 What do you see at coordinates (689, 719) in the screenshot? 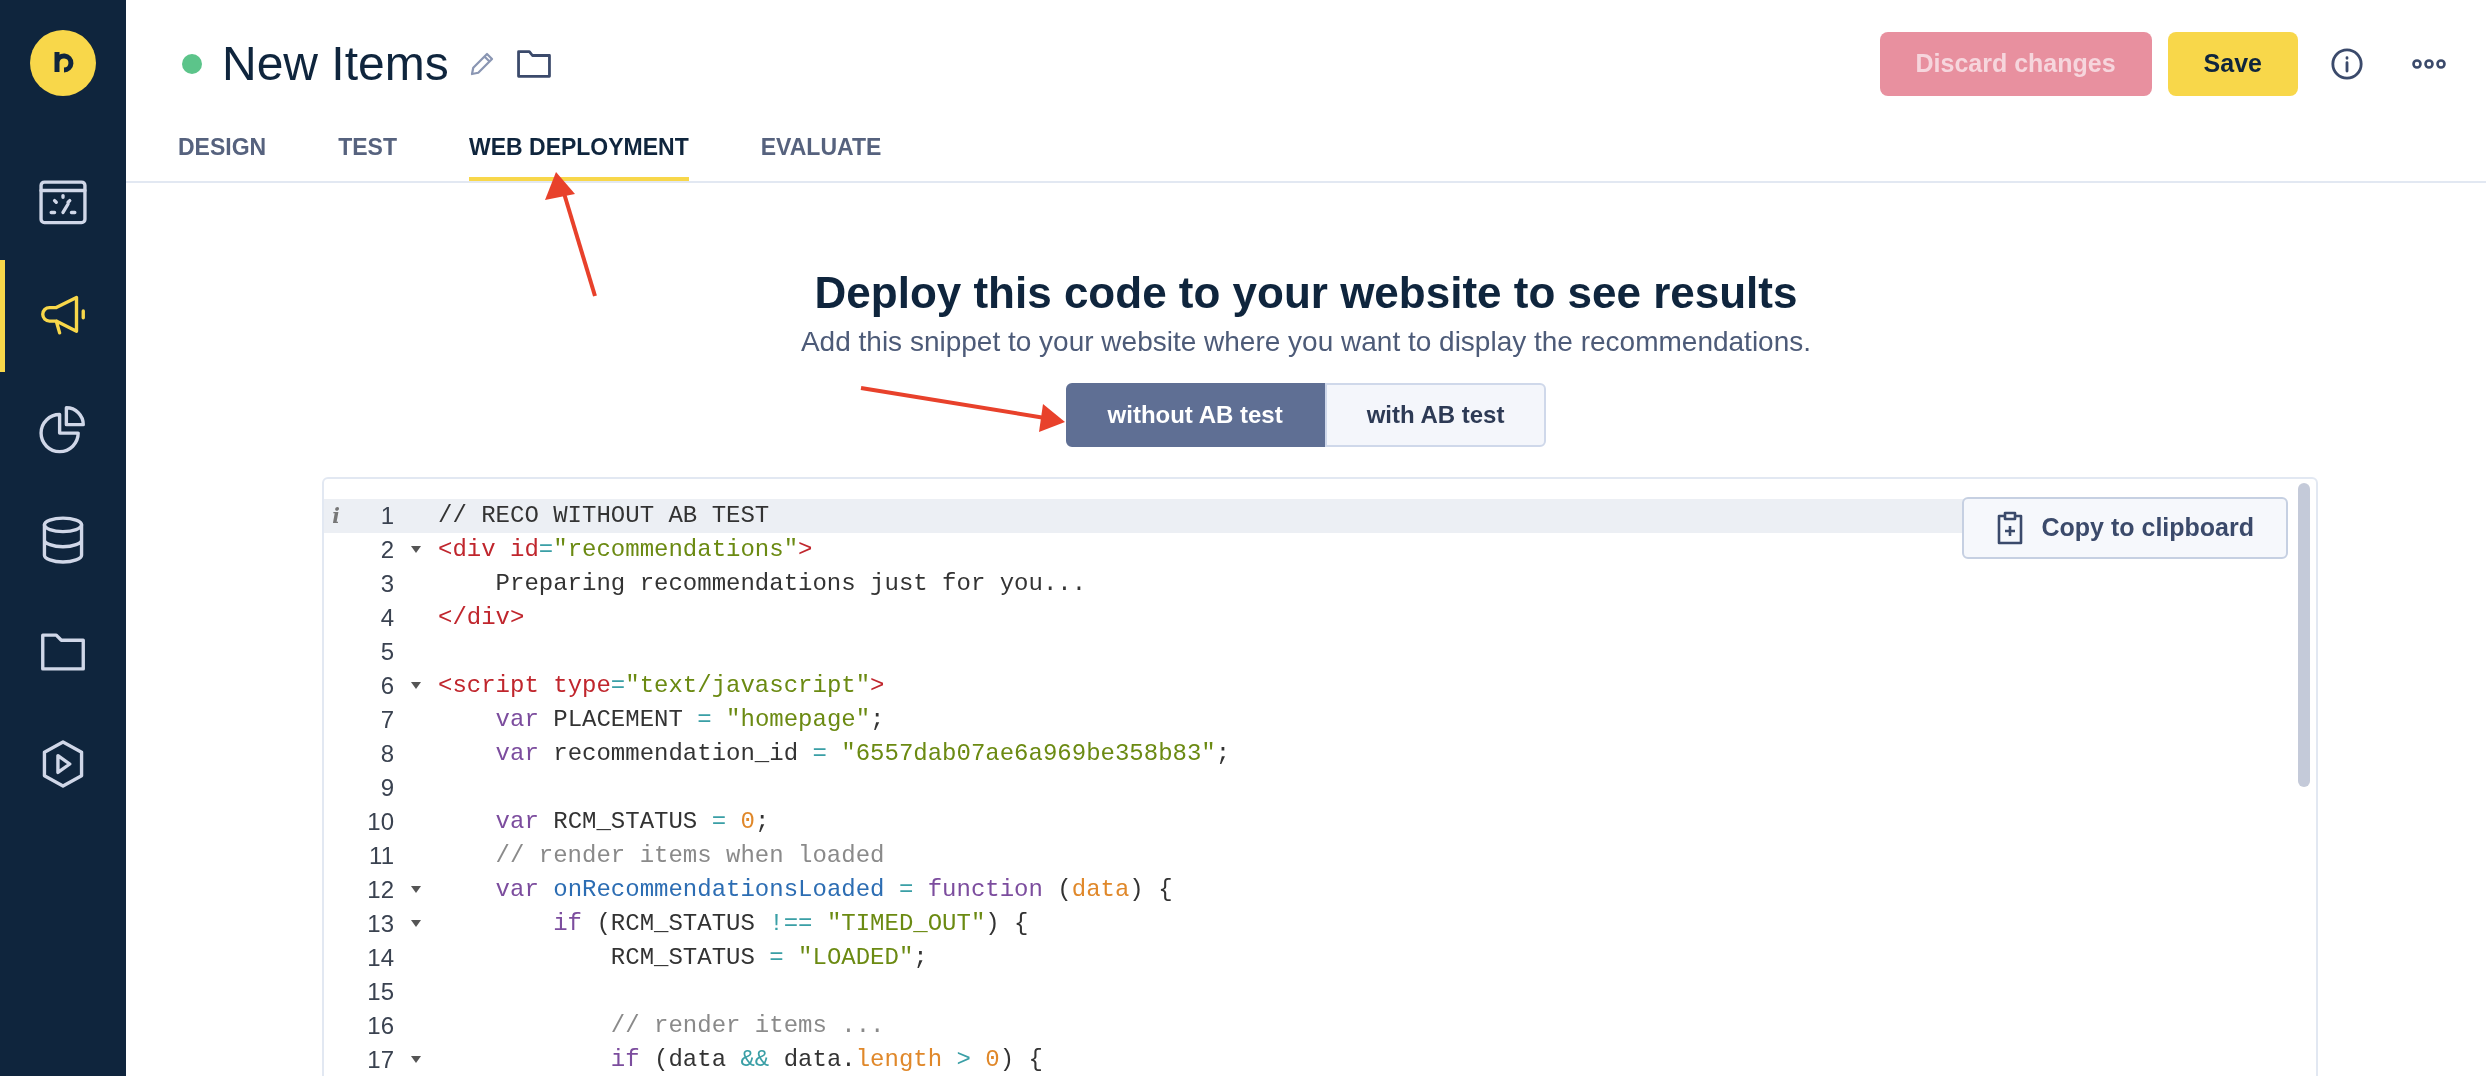
I see `code-line: var PLACEMENT = "homepage";` at bounding box center [689, 719].